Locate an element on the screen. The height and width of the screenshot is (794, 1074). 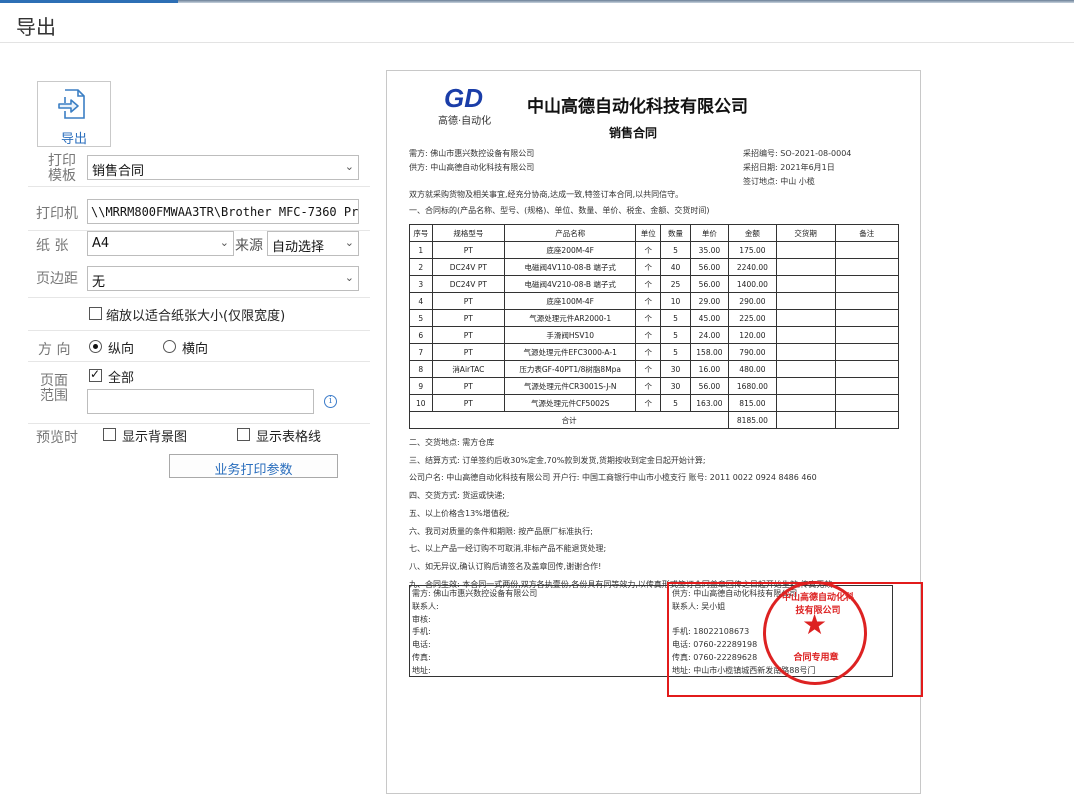
intro-text: 双方就采购货物及相关事宜,经充分协商,达成一致,特签订本合同,以共同信守。 is located at coordinates (546, 194).